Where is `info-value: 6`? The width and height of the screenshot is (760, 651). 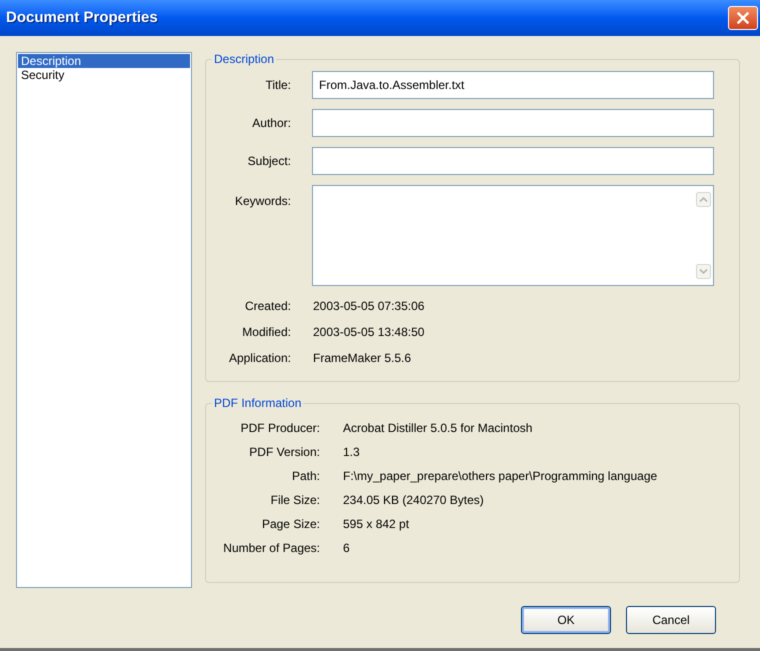
info-value: 6 is located at coordinates (347, 548).